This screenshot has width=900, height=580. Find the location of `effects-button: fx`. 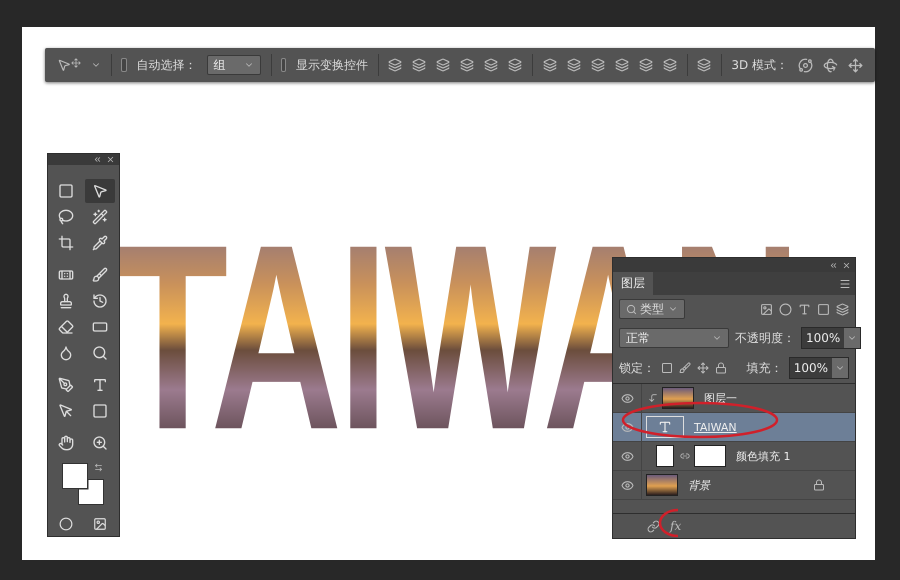

effects-button: fx is located at coordinates (676, 526).